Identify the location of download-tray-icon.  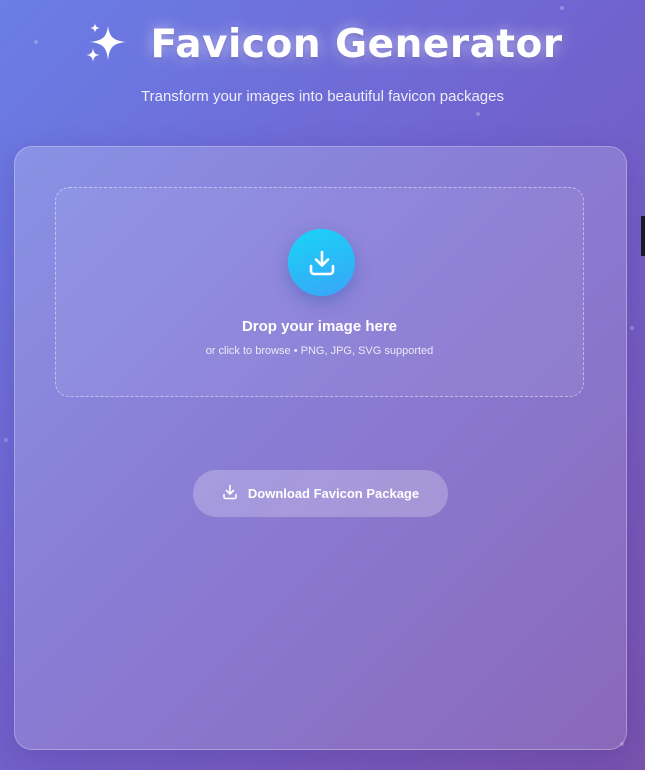
(322, 263).